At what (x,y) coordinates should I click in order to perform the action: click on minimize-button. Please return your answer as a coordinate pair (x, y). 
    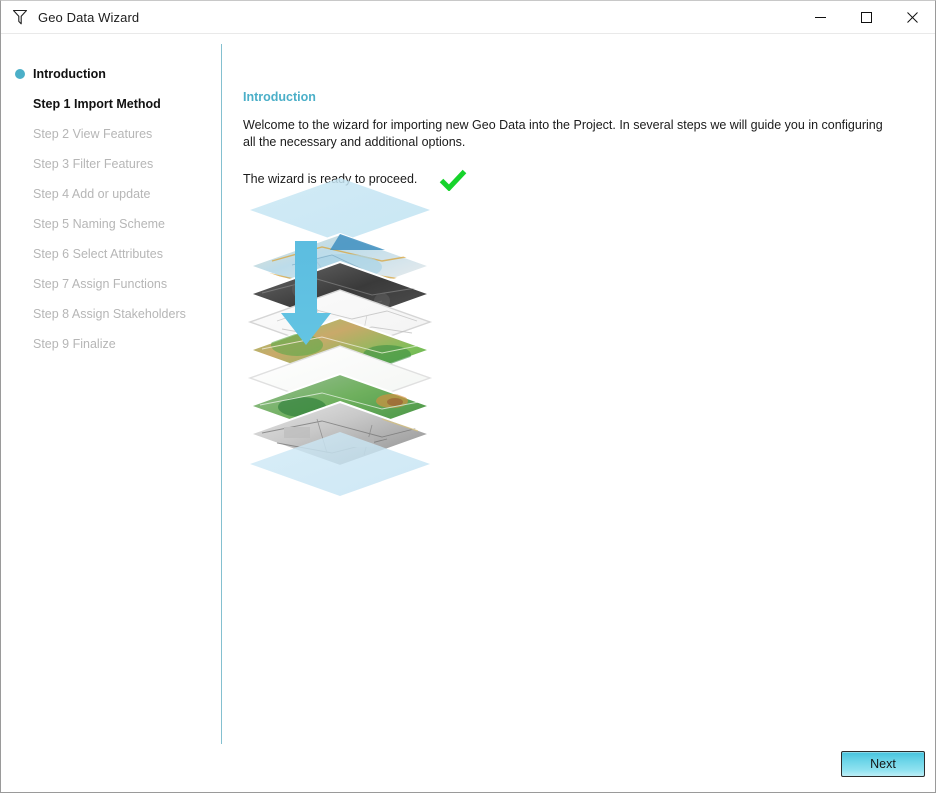
    Looking at the image, I should click on (820, 17).